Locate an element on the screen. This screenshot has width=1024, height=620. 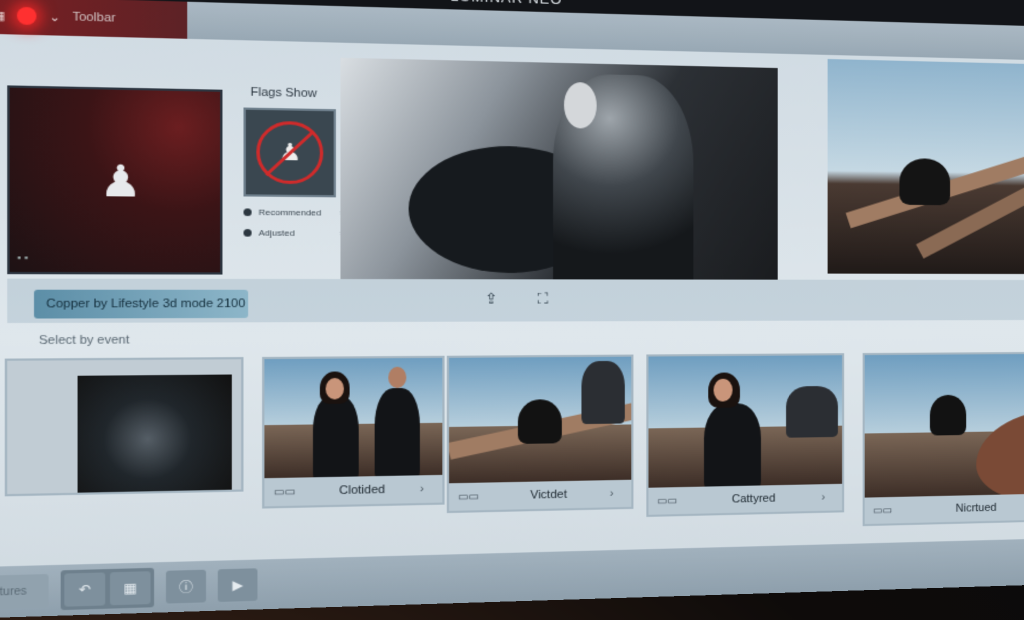
flag-row: Recommended › is located at coordinates (293, 212).